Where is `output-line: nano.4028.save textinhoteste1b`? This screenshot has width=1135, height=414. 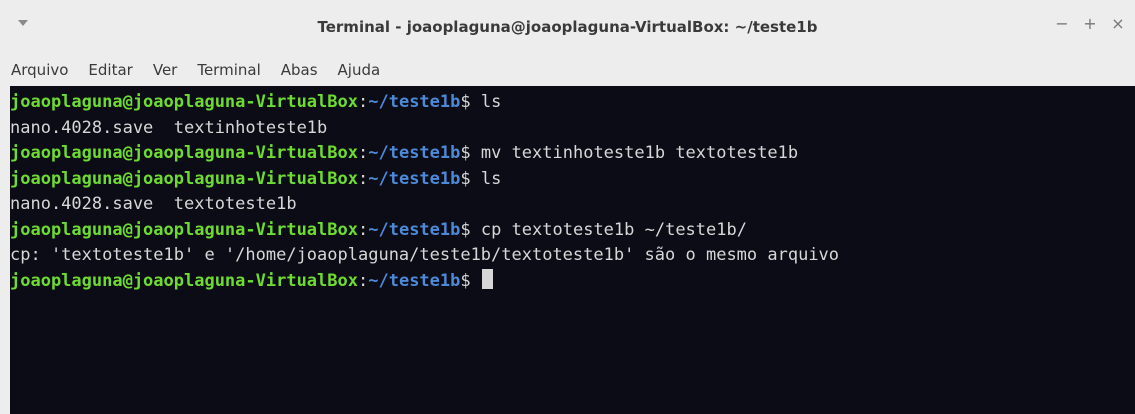 output-line: nano.4028.save textinhoteste1b is located at coordinates (572, 129).